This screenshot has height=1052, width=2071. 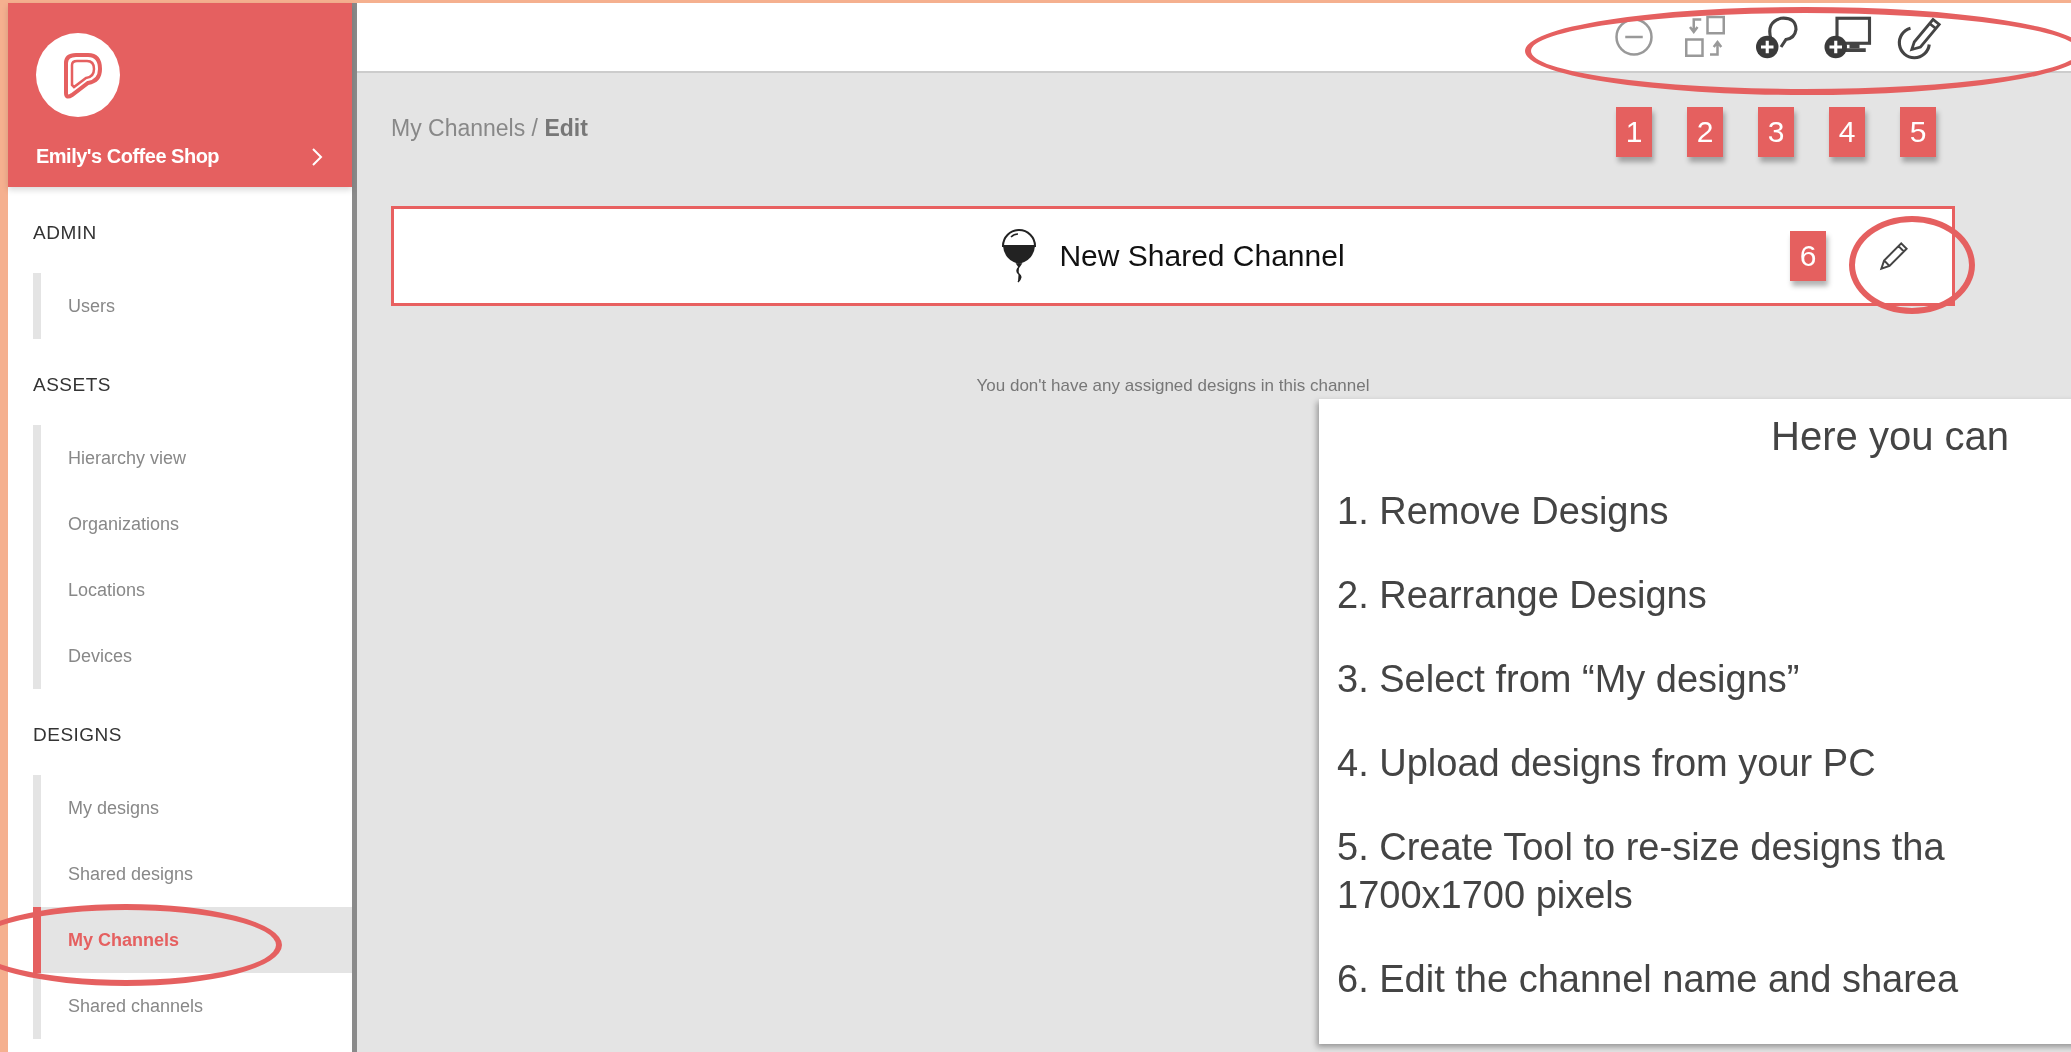 I want to click on chevron-right-icon, so click(x=317, y=156).